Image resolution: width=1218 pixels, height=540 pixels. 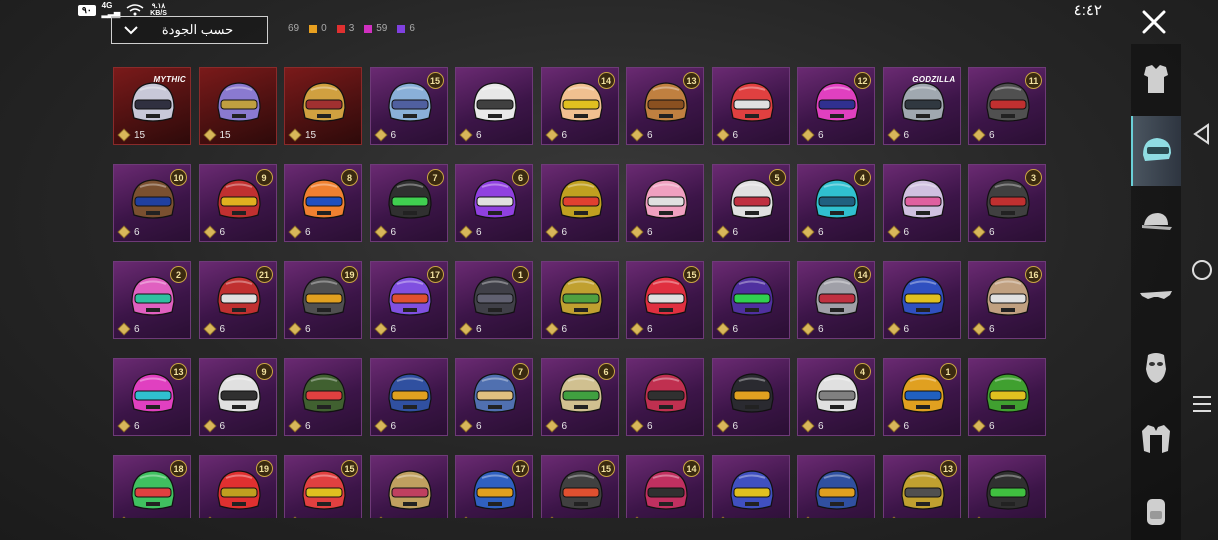 I want to click on helmet-item: MYTHIC 15, so click(x=152, y=106).